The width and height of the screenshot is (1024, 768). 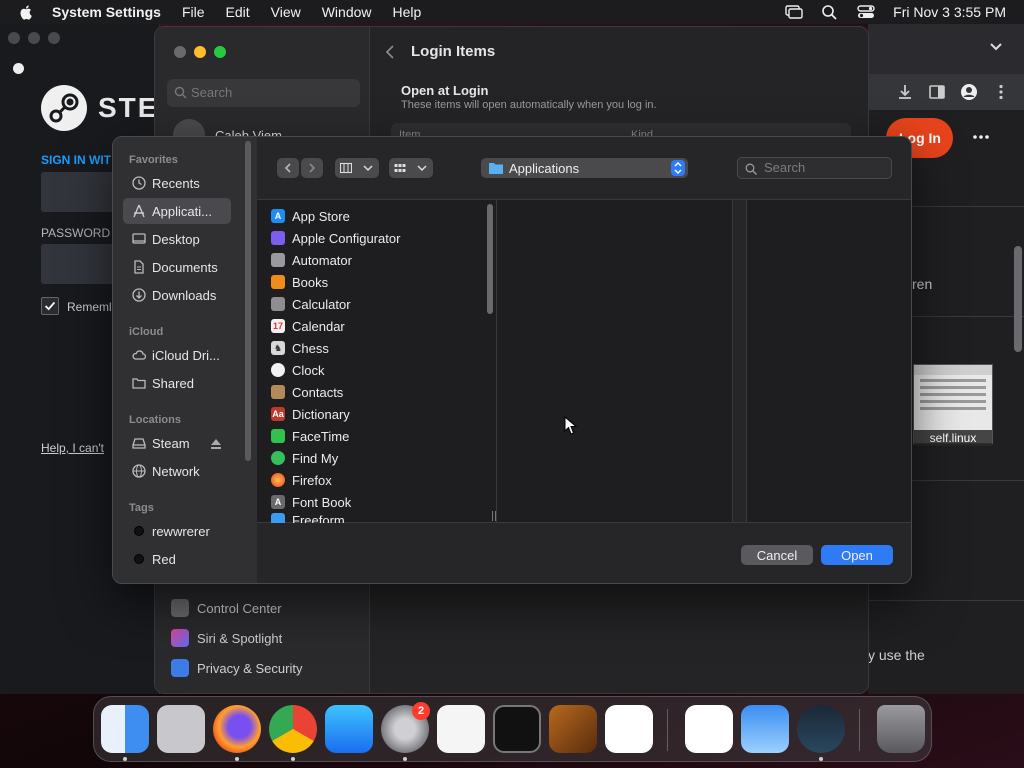 What do you see at coordinates (76, 233) in the screenshot?
I see `steam-password-label: PASSWORD` at bounding box center [76, 233].